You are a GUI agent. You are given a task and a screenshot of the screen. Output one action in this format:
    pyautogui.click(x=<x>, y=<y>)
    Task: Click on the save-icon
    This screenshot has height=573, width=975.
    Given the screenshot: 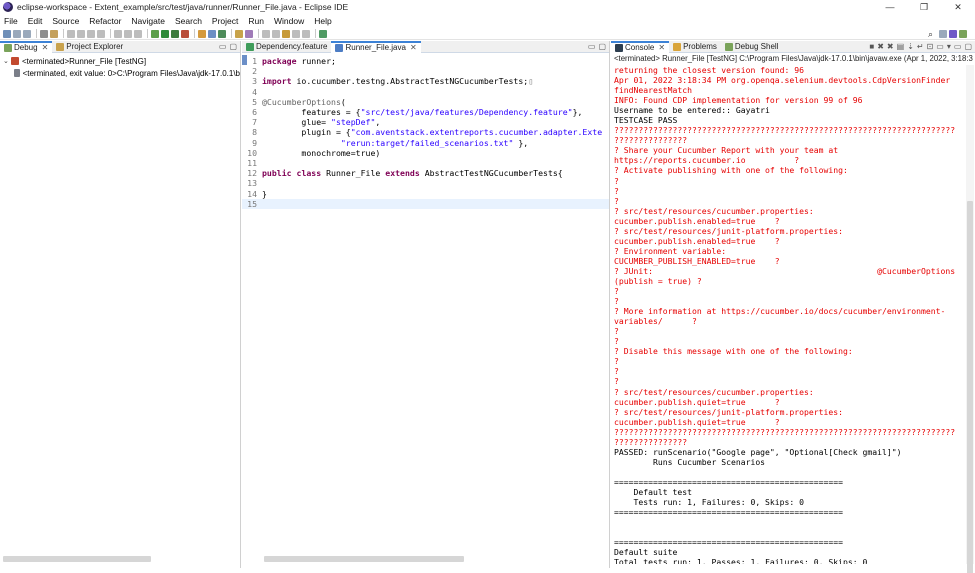 What is the action you would take?
    pyautogui.click(x=17, y=33)
    